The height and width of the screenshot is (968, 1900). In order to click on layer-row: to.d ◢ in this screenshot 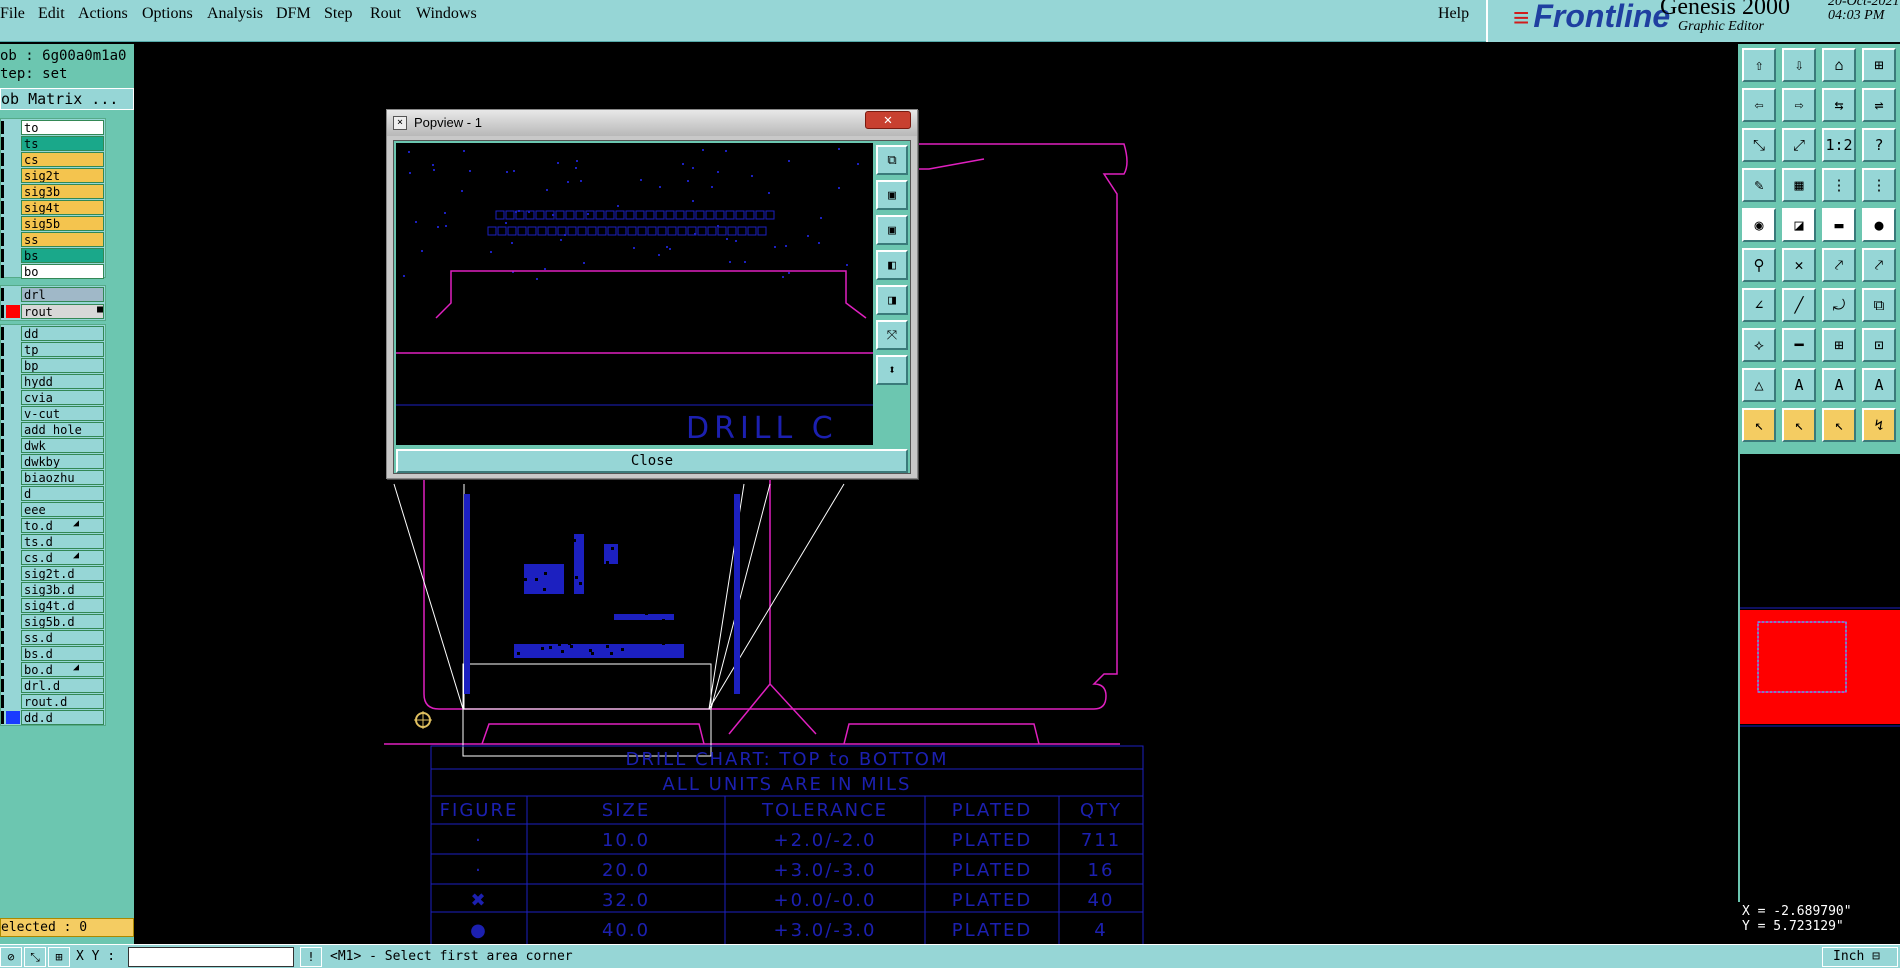, I will do `click(54, 525)`.